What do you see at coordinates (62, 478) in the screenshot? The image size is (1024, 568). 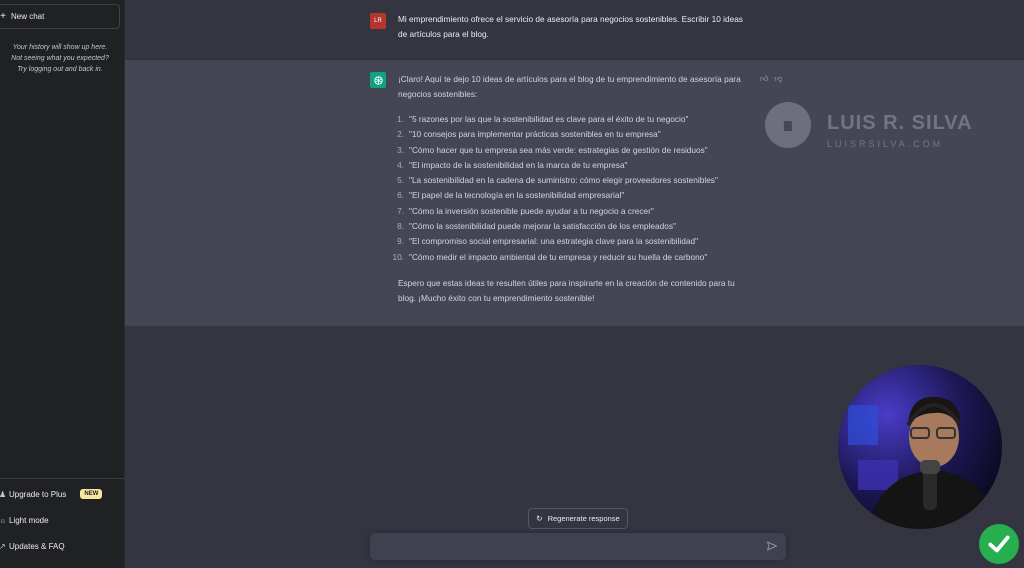 I see `sidebar-divider` at bounding box center [62, 478].